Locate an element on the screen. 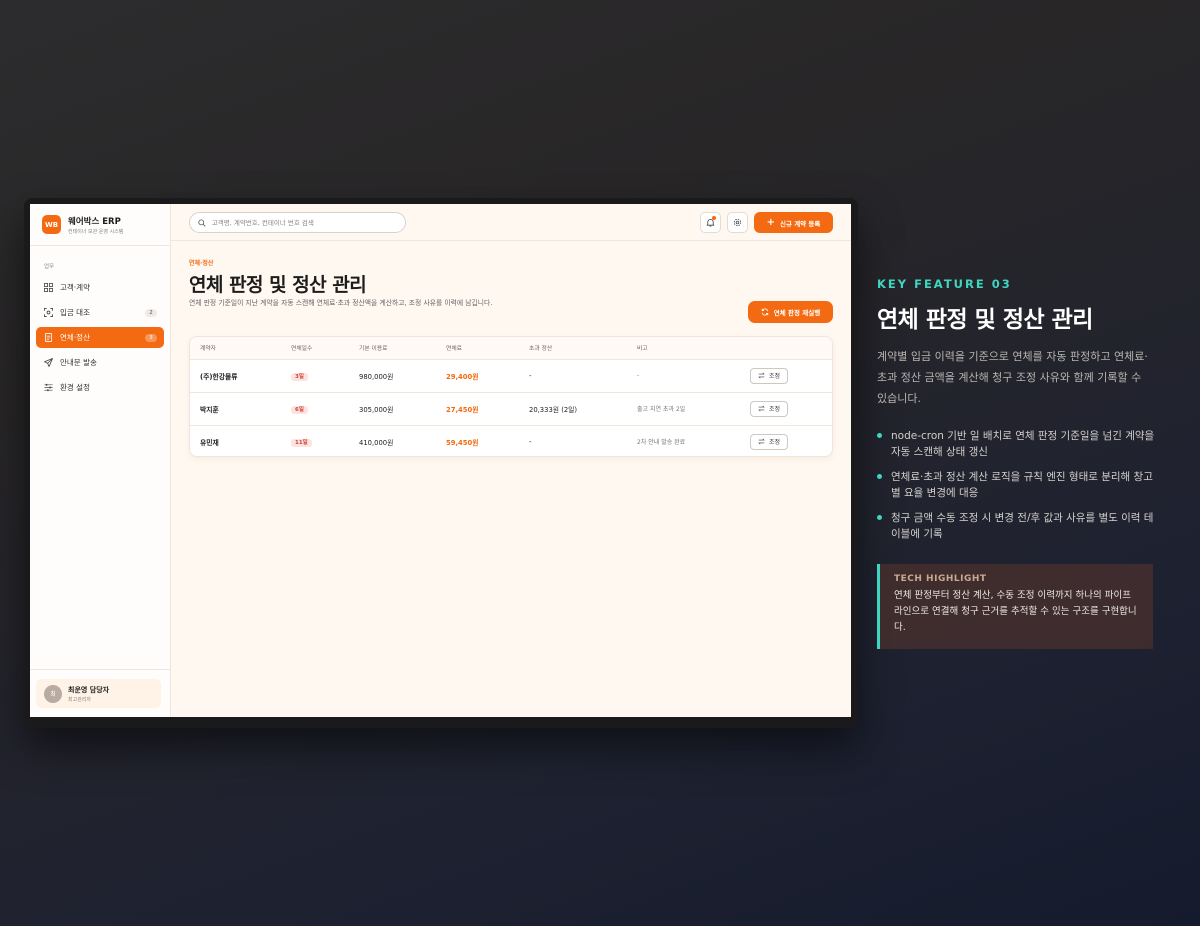  cell-contractor: 박지훈 is located at coordinates (235, 409).